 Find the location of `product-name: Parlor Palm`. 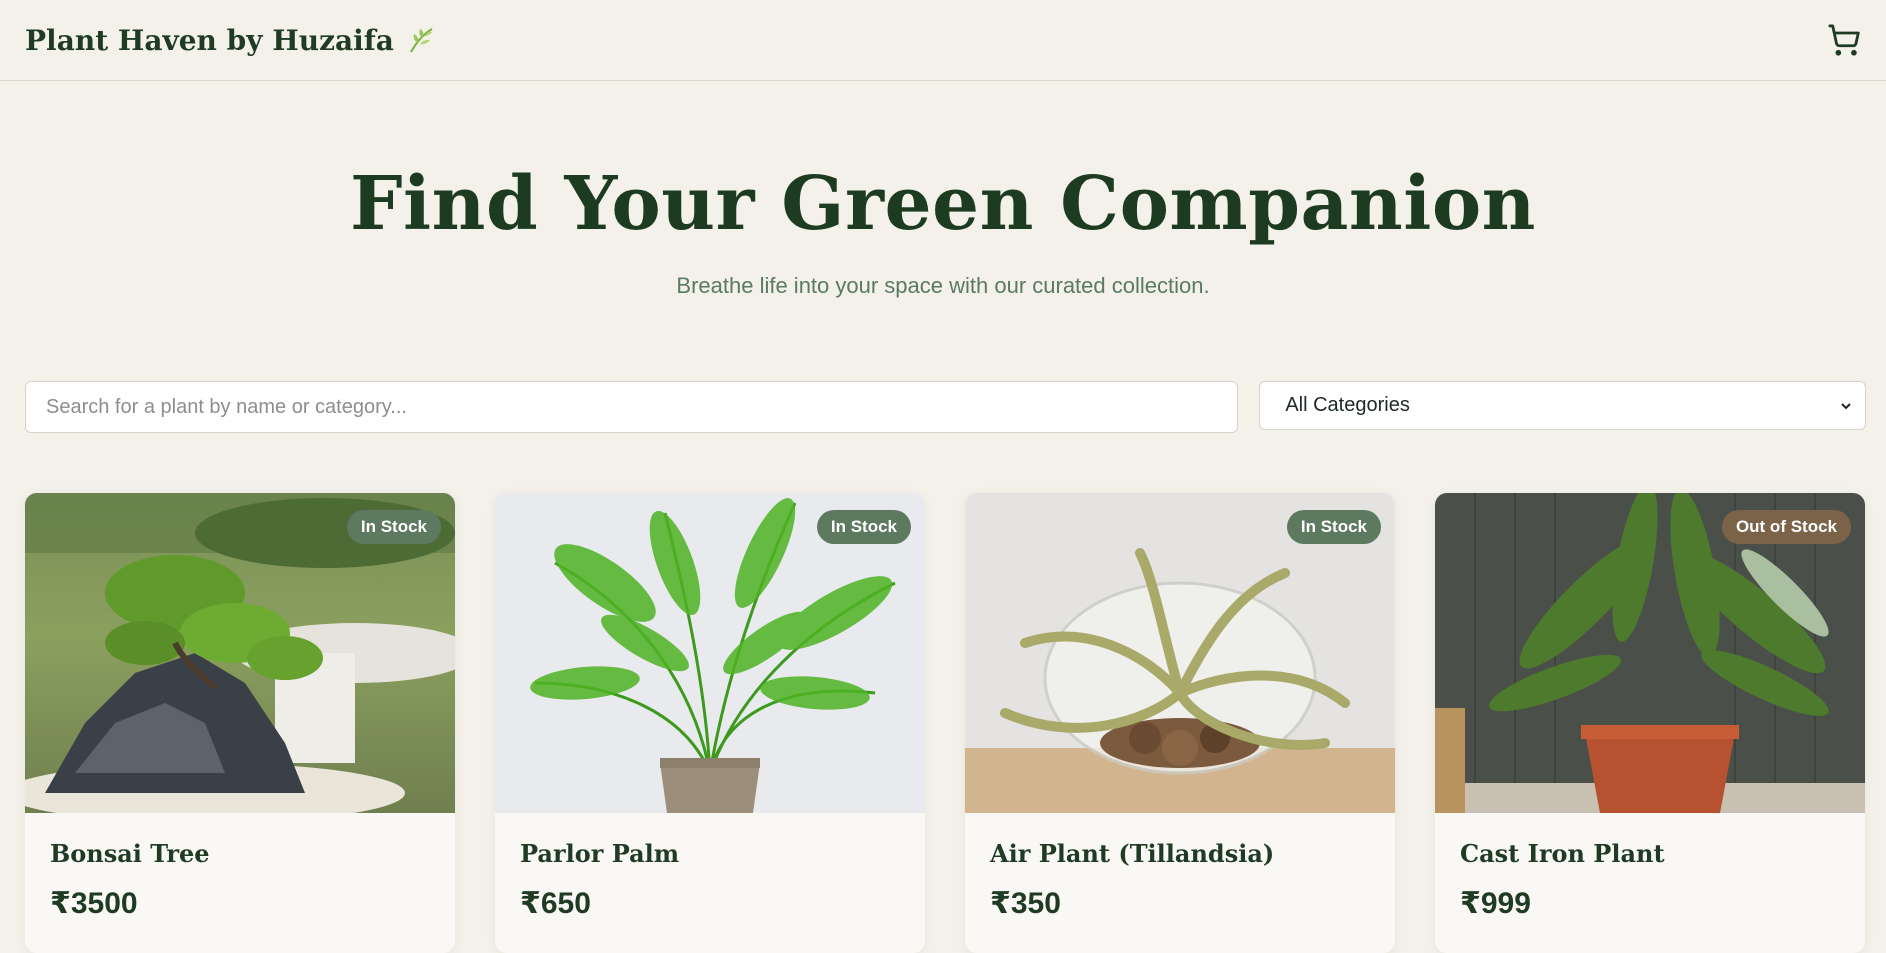

product-name: Parlor Palm is located at coordinates (600, 853).